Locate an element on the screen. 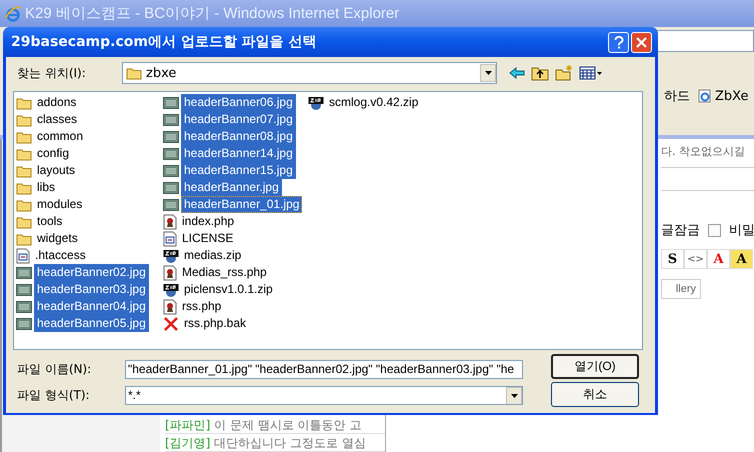 This screenshot has height=452, width=754. look-in-dropdown: zbxe is located at coordinates (309, 73).